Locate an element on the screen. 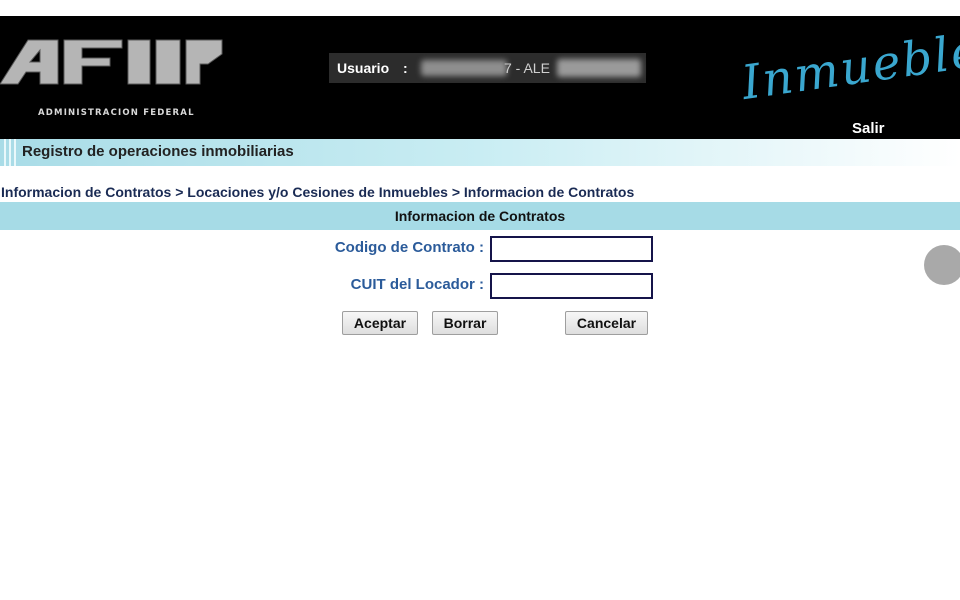 This screenshot has height=600, width=960. subheader-stripes is located at coordinates (10, 152).